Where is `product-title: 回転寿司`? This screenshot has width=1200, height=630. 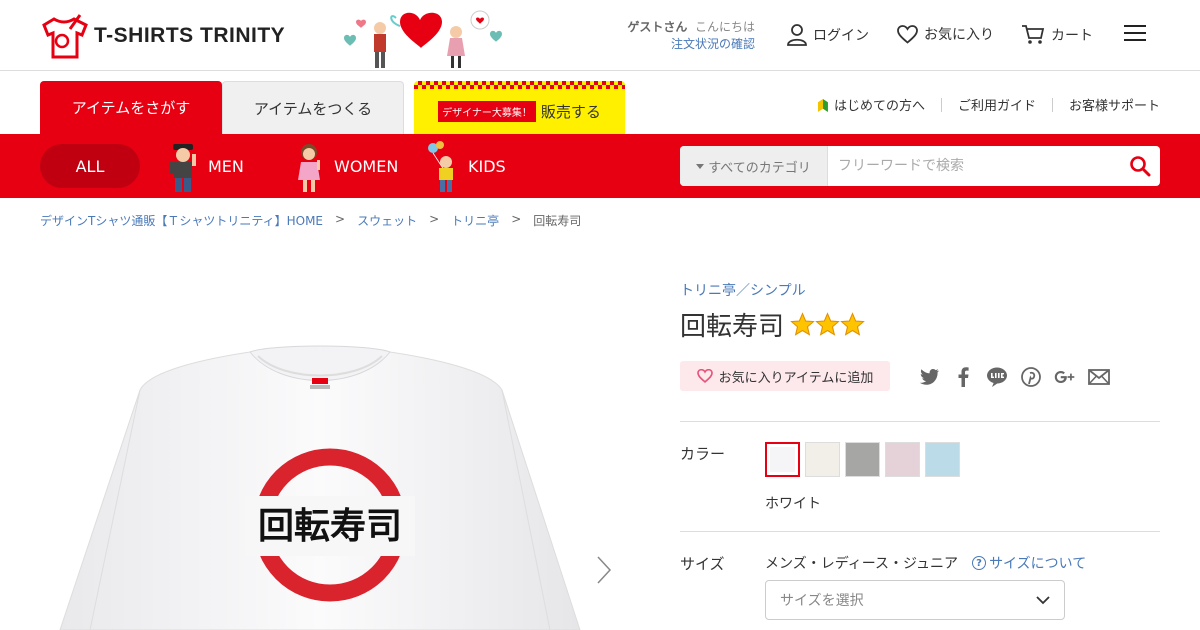
product-title: 回転寿司 is located at coordinates (732, 327).